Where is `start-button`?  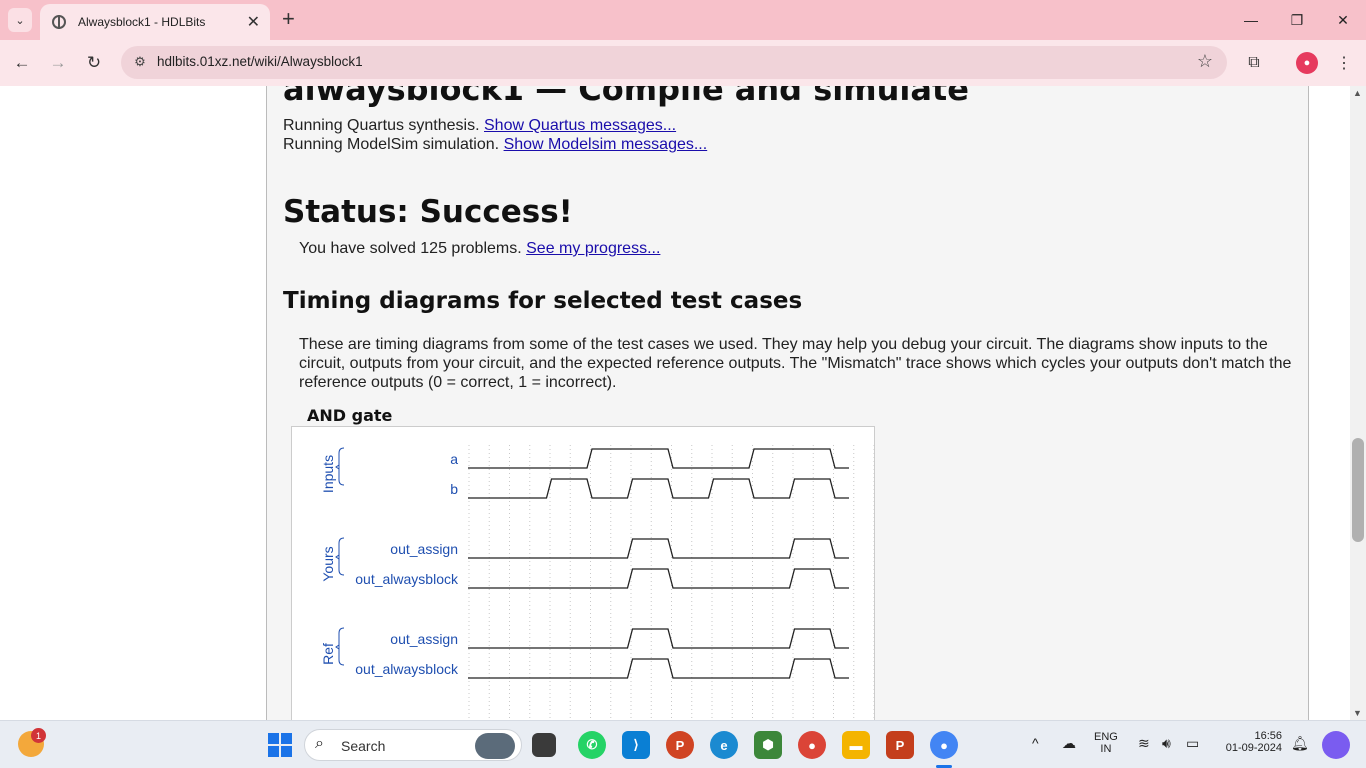 start-button is located at coordinates (280, 745).